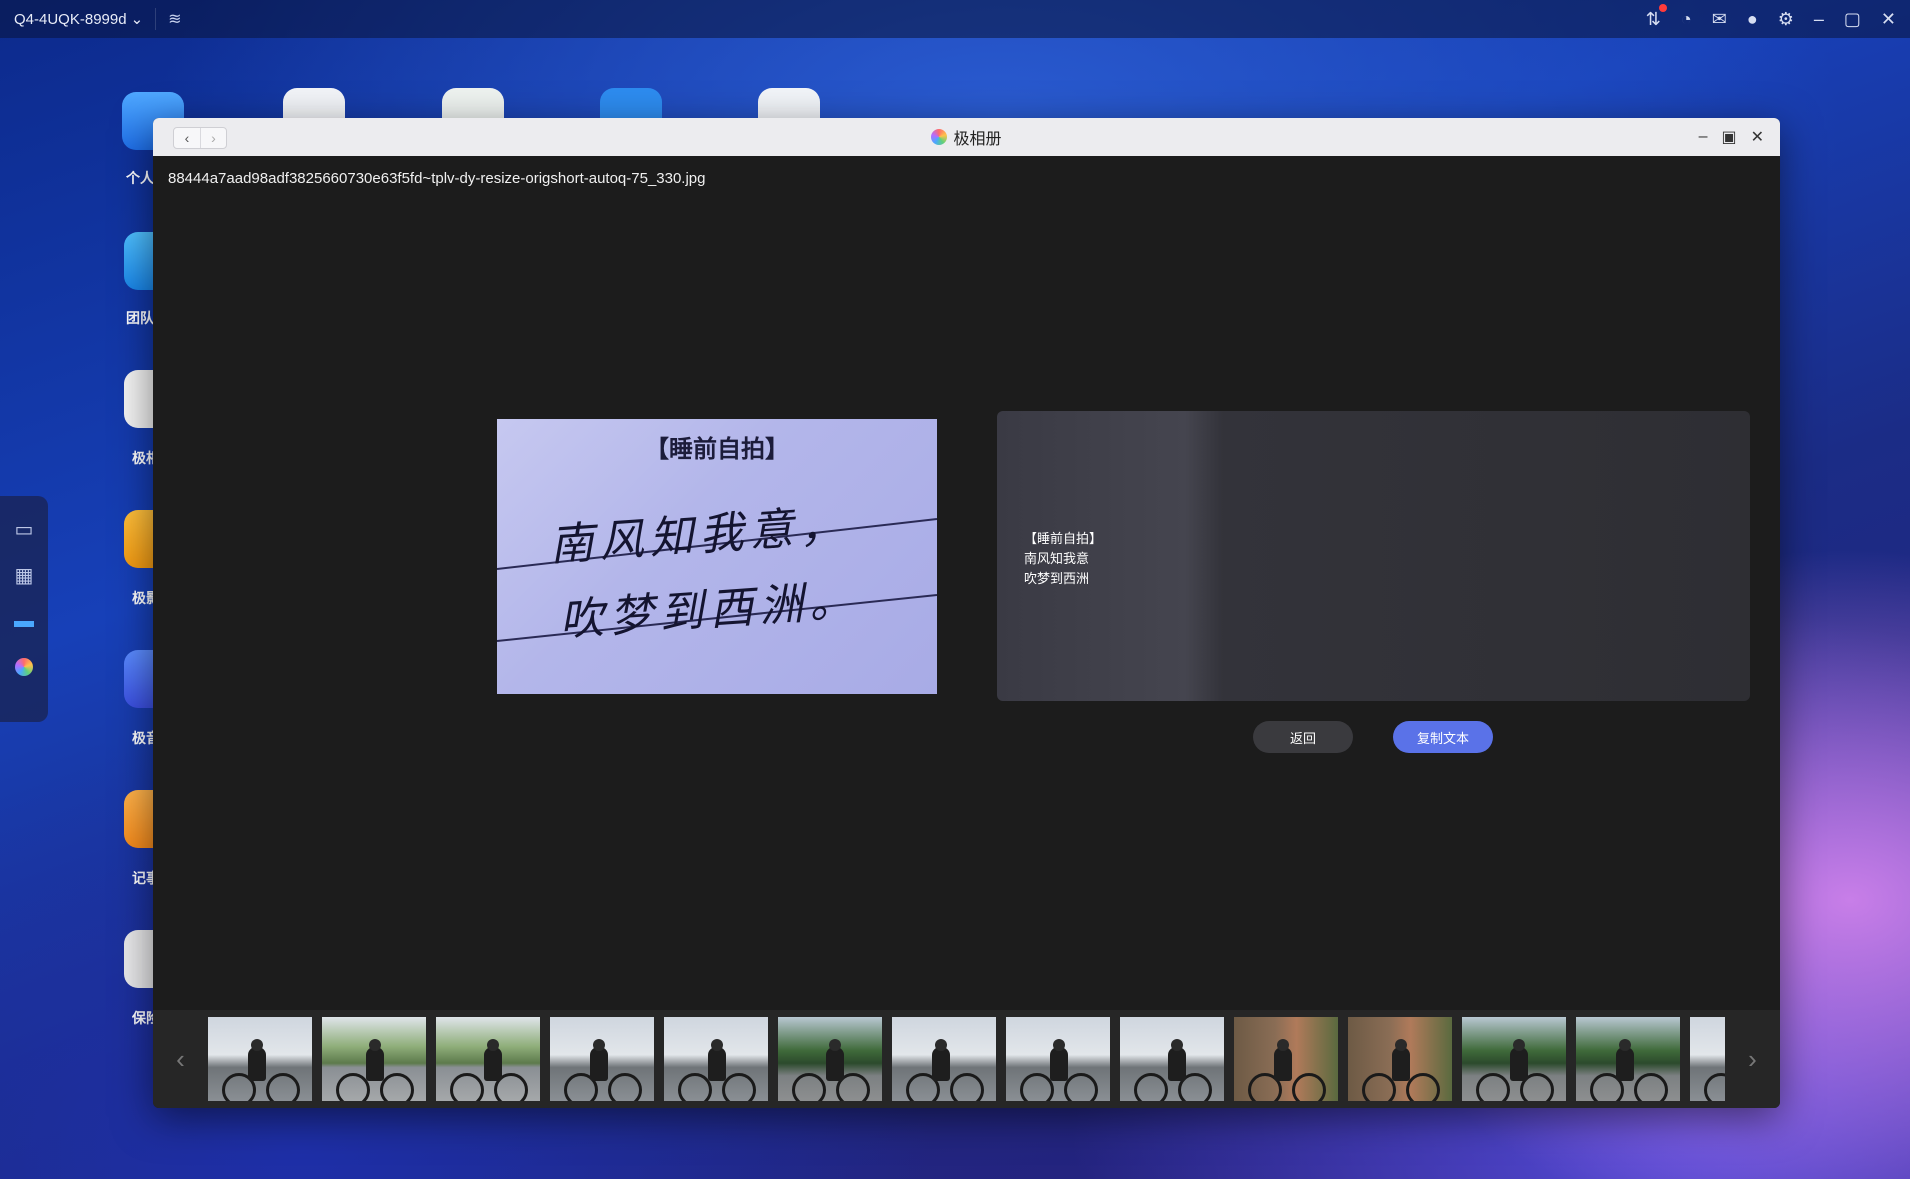 The width and height of the screenshot is (1910, 1179). What do you see at coordinates (939, 137) in the screenshot?
I see `app-logo-icon` at bounding box center [939, 137].